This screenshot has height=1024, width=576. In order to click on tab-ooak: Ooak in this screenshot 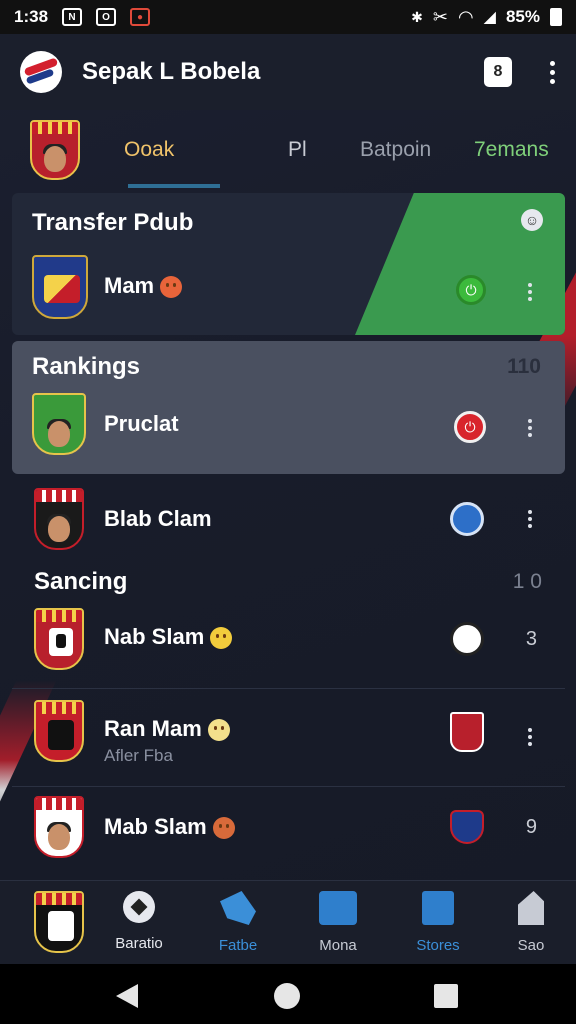, I will do `click(149, 150)`.